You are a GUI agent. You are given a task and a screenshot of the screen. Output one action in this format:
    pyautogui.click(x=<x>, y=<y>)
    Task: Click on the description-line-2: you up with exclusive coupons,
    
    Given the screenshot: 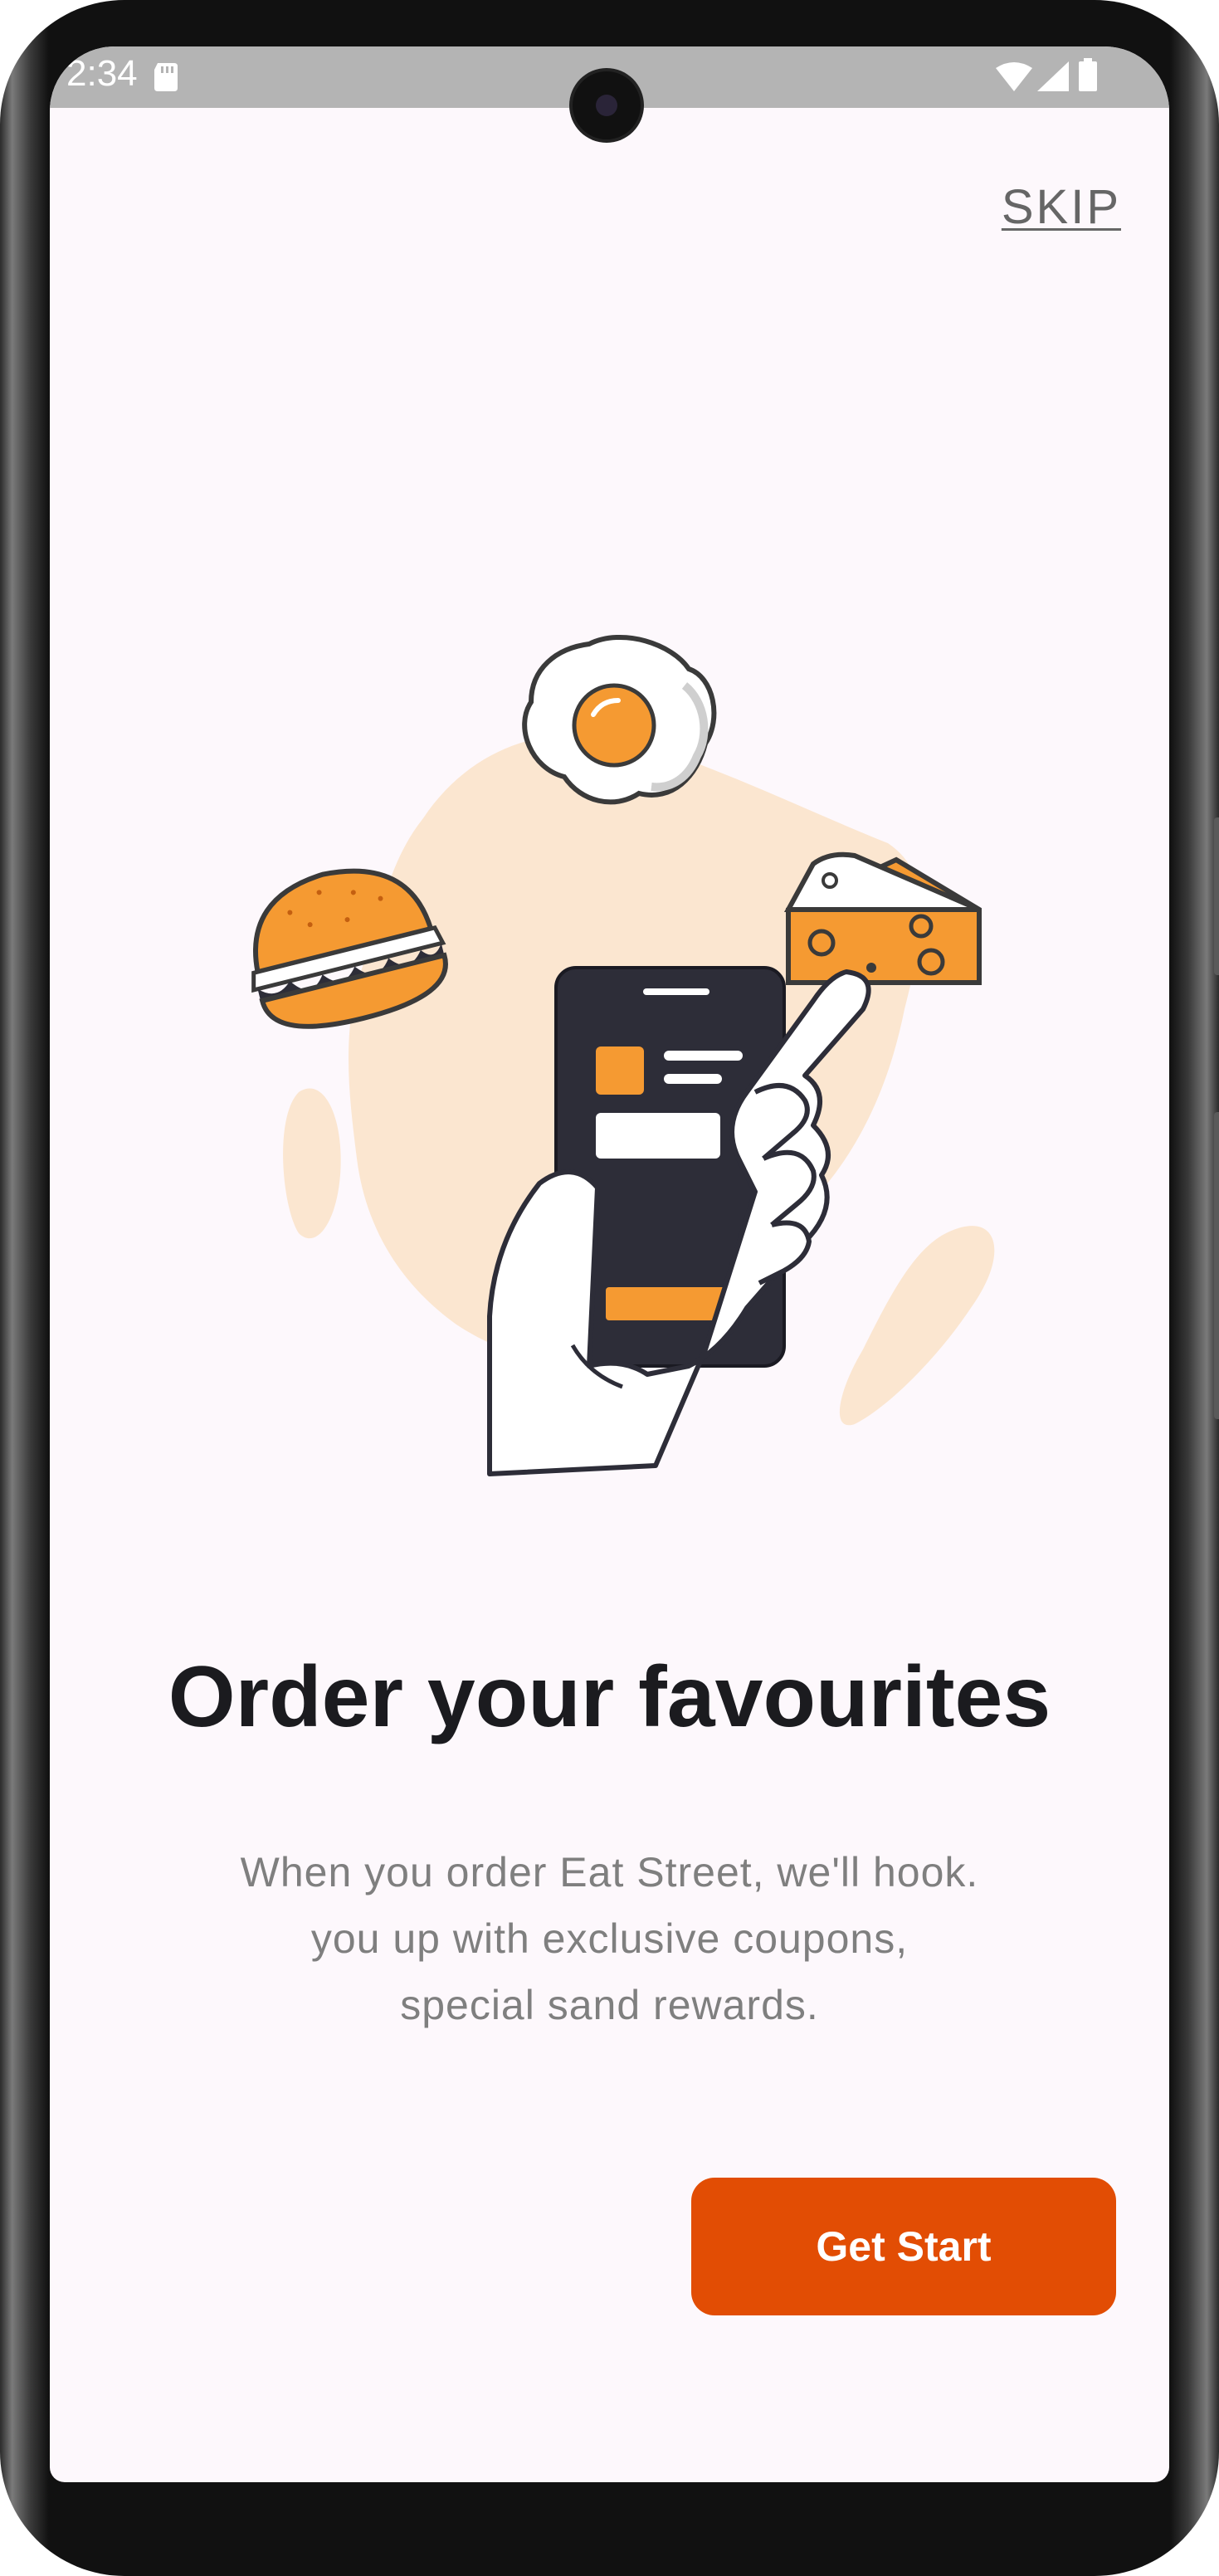 What is the action you would take?
    pyautogui.click(x=609, y=1938)
    